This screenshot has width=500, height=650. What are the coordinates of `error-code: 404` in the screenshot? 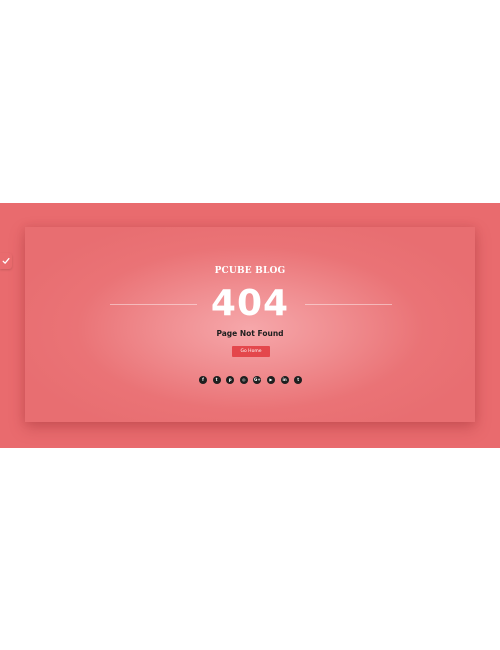 It's located at (250, 303).